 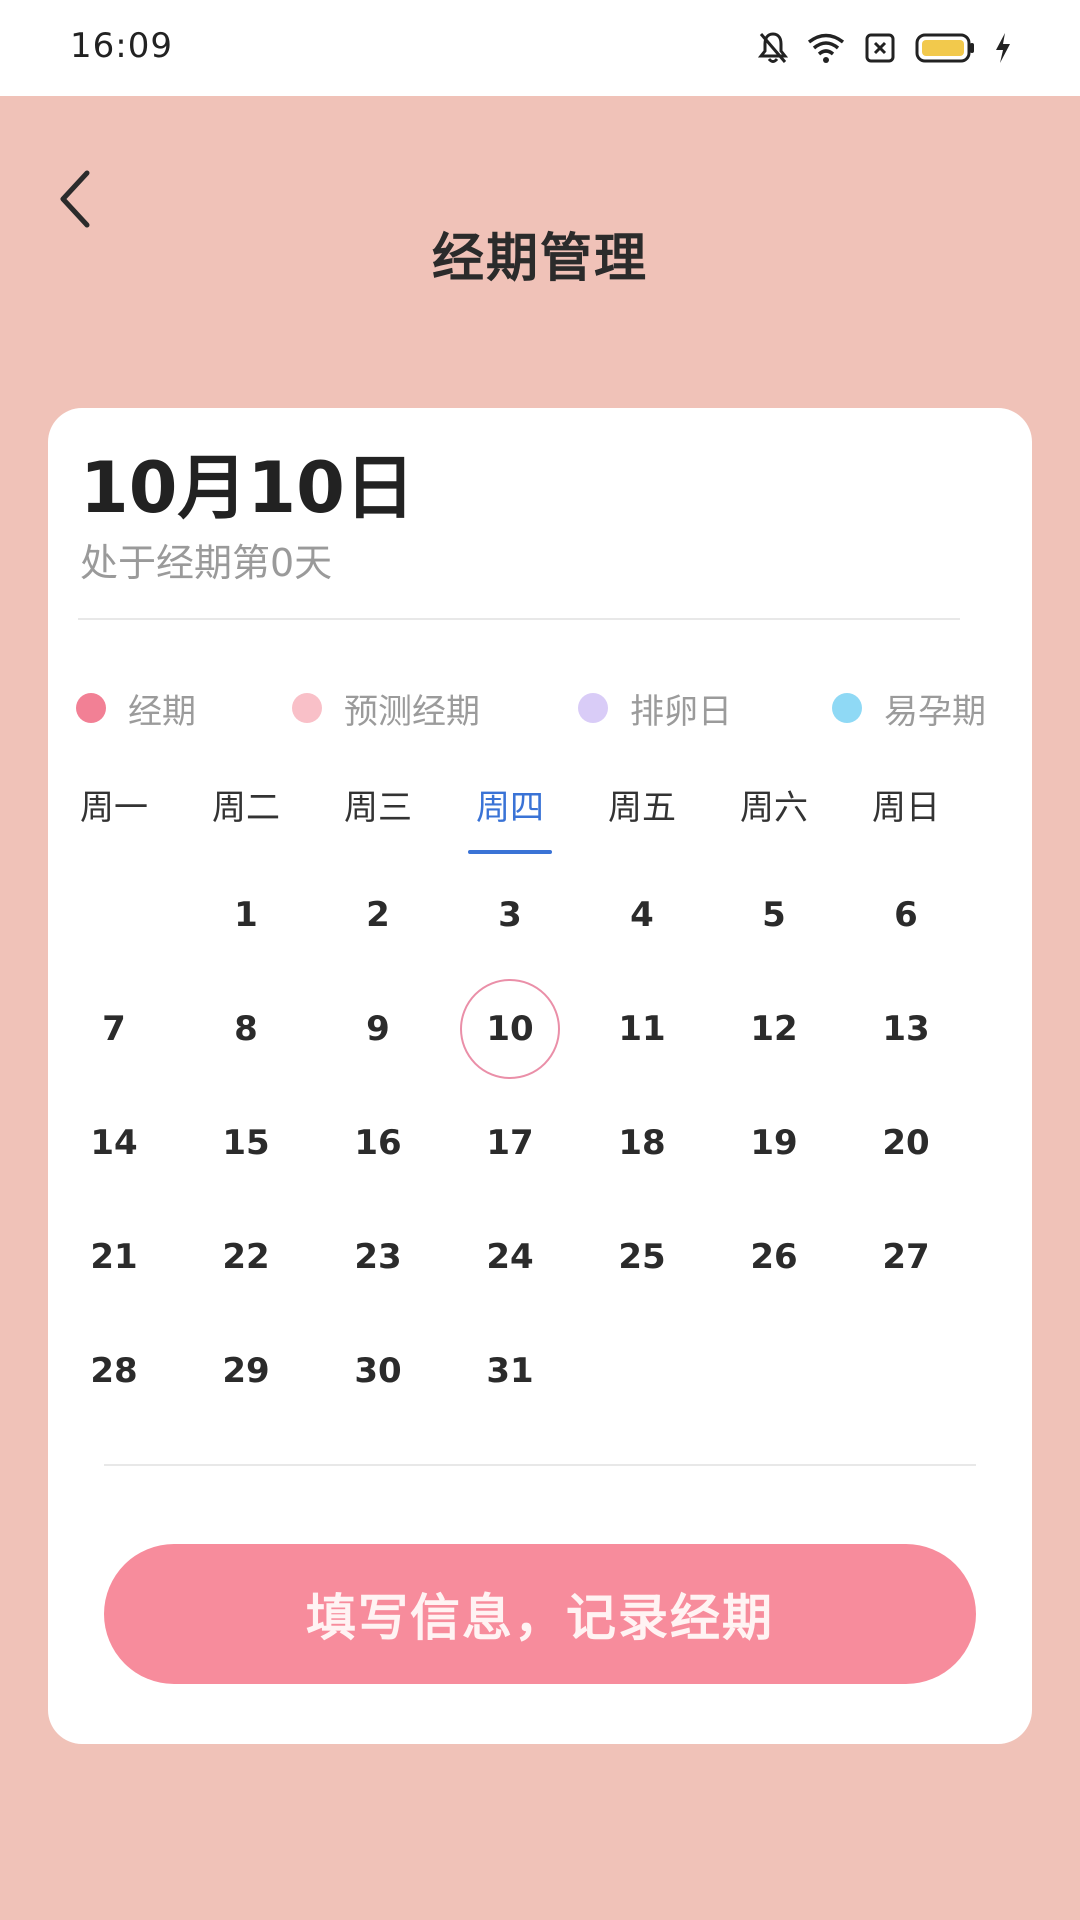 I want to click on record-period-button: 填写信息，记录经期, so click(x=540, y=1614).